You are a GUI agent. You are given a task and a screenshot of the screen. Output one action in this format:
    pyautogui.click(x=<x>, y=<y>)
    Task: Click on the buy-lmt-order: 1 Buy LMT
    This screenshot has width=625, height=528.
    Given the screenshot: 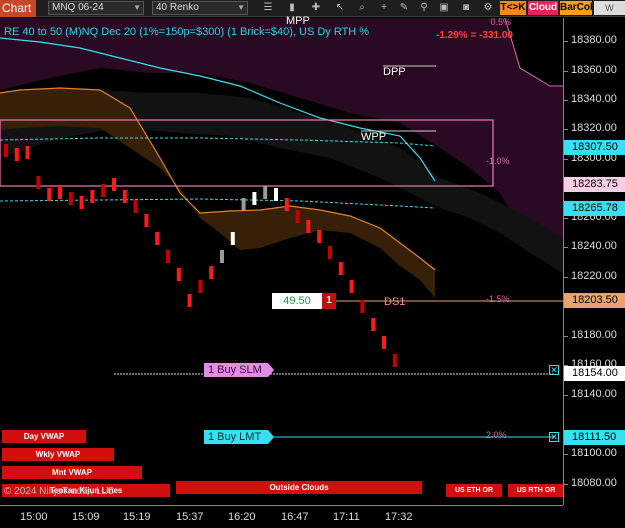 What is the action you would take?
    pyautogui.click(x=239, y=437)
    